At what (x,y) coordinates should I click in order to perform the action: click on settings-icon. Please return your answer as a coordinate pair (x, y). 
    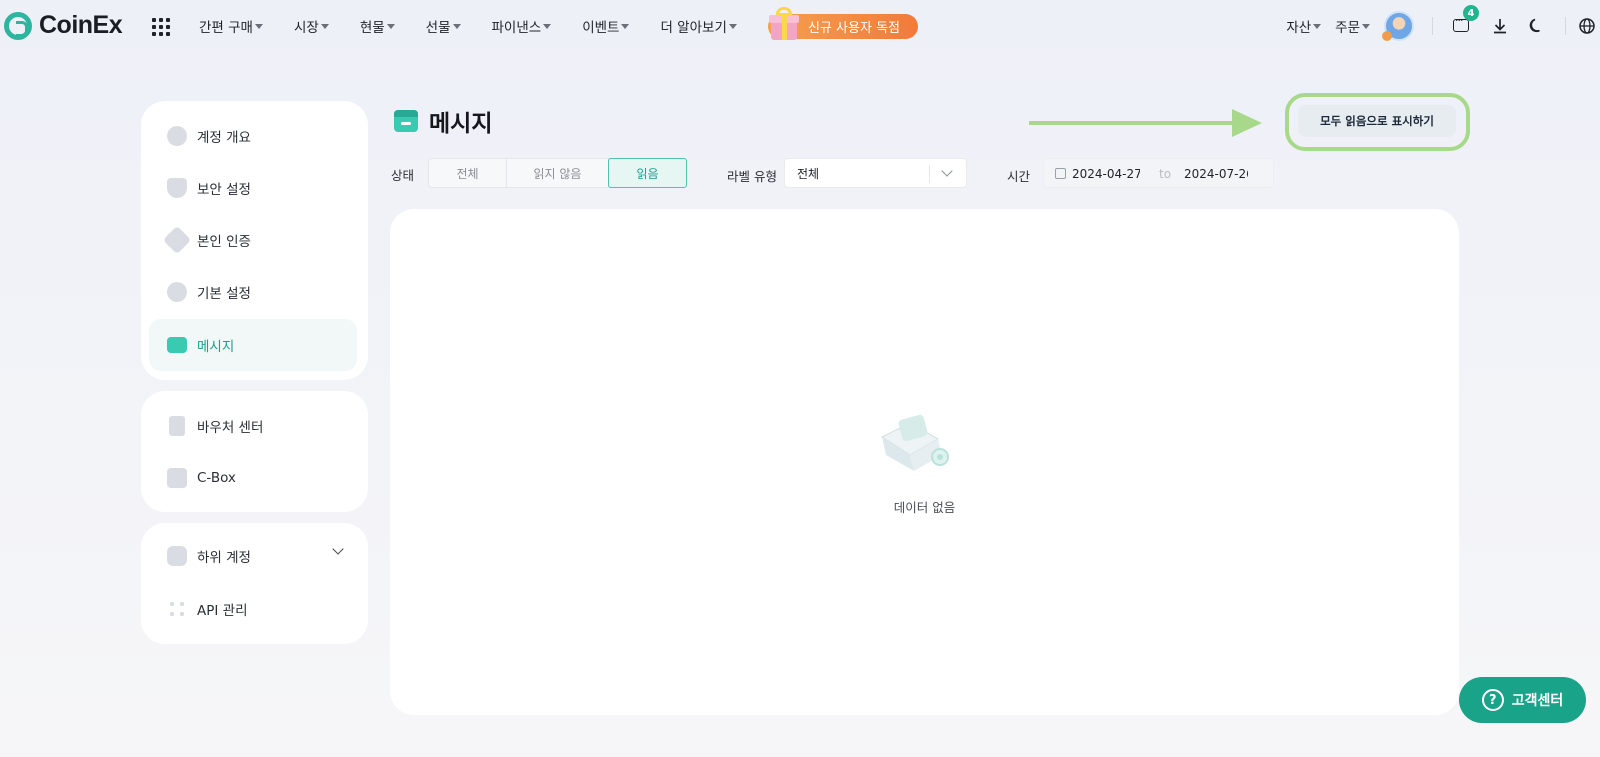
    Looking at the image, I should click on (177, 292).